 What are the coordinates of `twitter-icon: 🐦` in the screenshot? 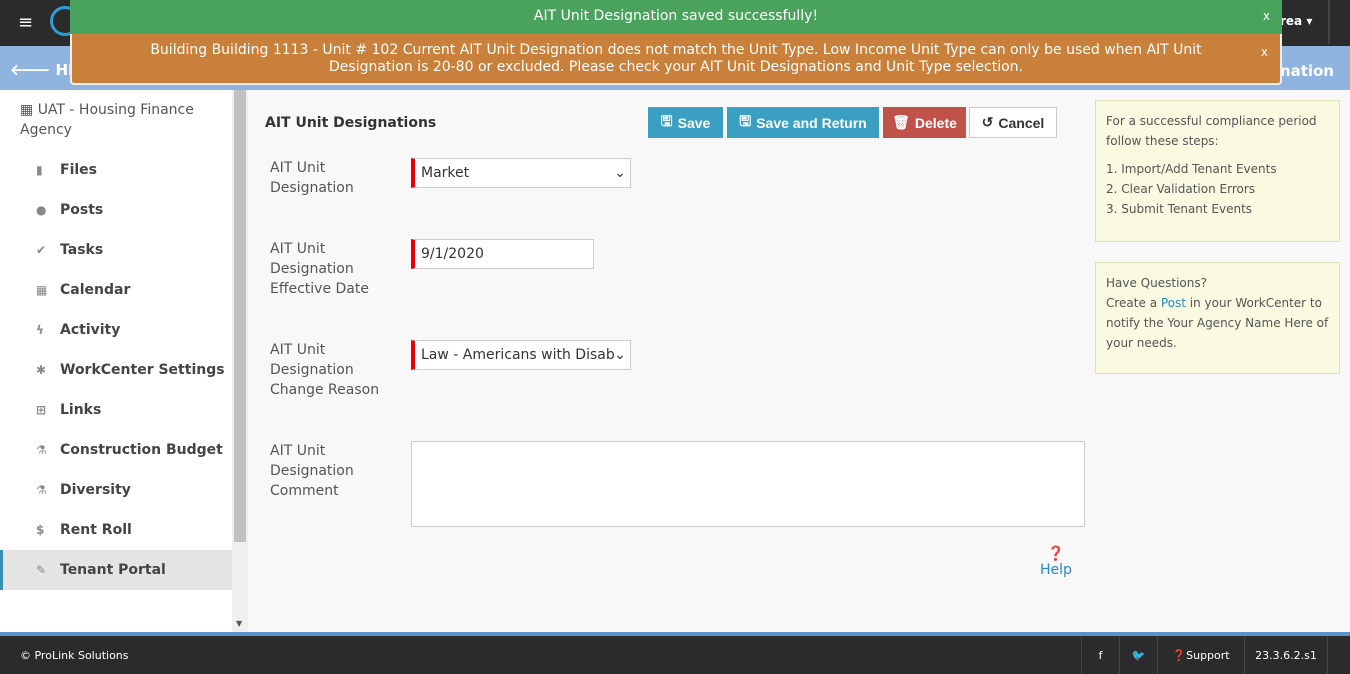 It's located at (1138, 655).